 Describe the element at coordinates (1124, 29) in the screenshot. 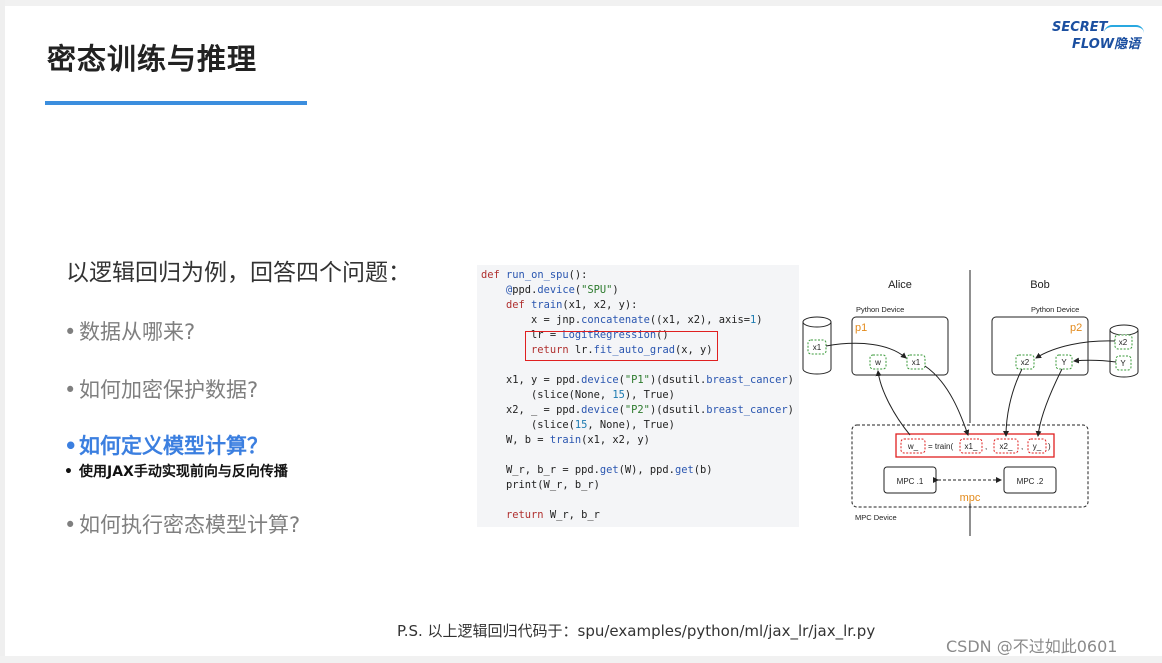

I see `logo-swoosh` at that location.